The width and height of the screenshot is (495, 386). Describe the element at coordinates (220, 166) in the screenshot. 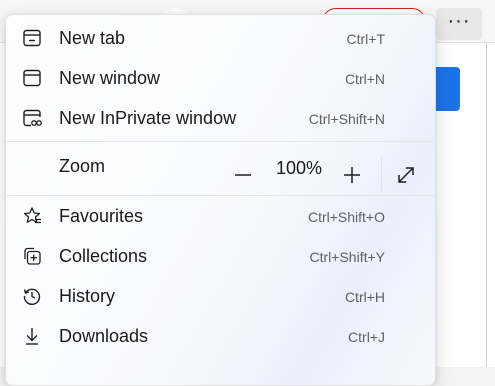

I see `menu-item-zoom: Zoom` at that location.